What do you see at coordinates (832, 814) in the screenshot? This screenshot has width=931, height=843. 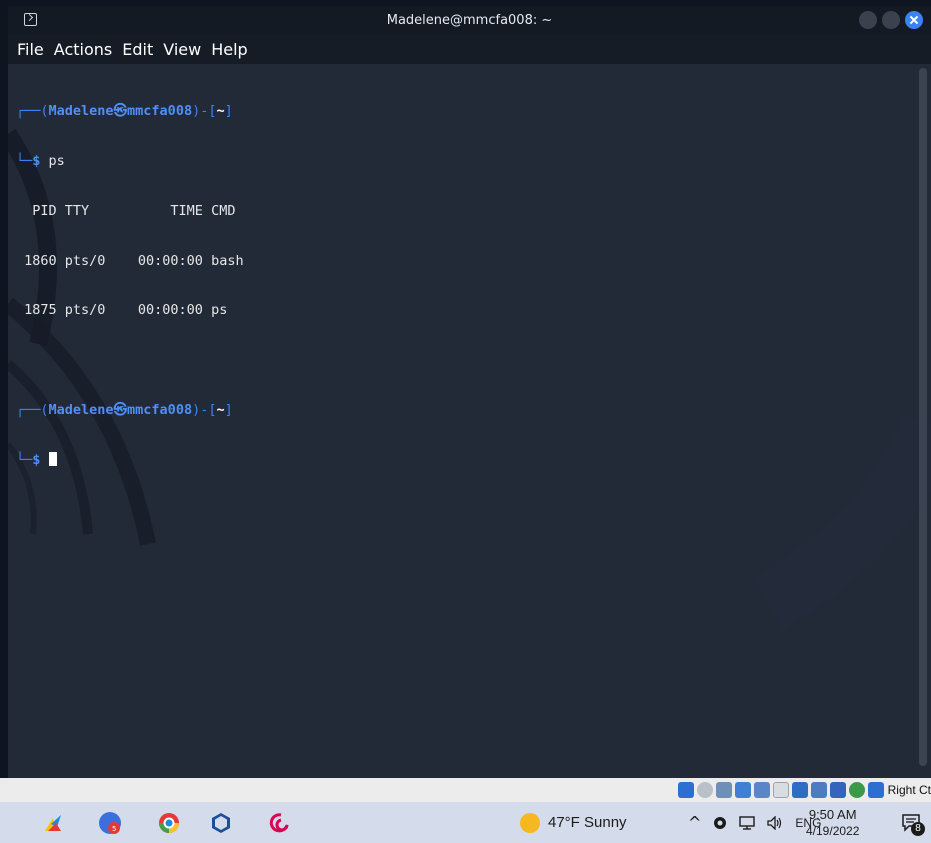 I see `clock-time: 9:50 AM` at bounding box center [832, 814].